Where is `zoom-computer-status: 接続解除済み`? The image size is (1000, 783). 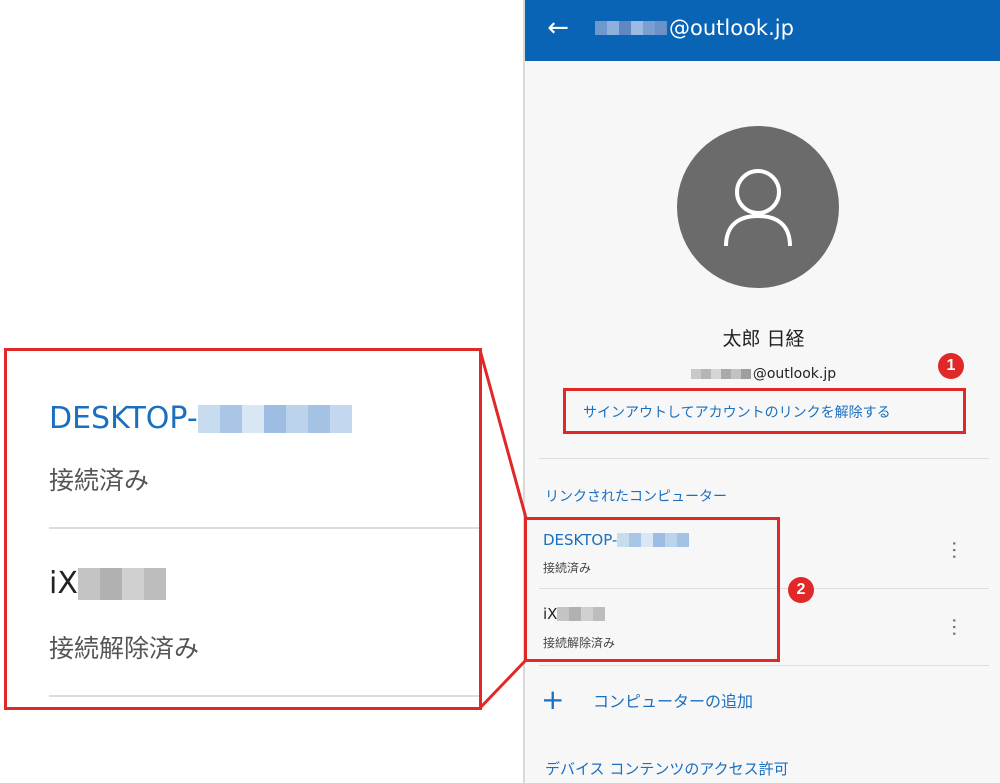 zoom-computer-status: 接続解除済み is located at coordinates (124, 648).